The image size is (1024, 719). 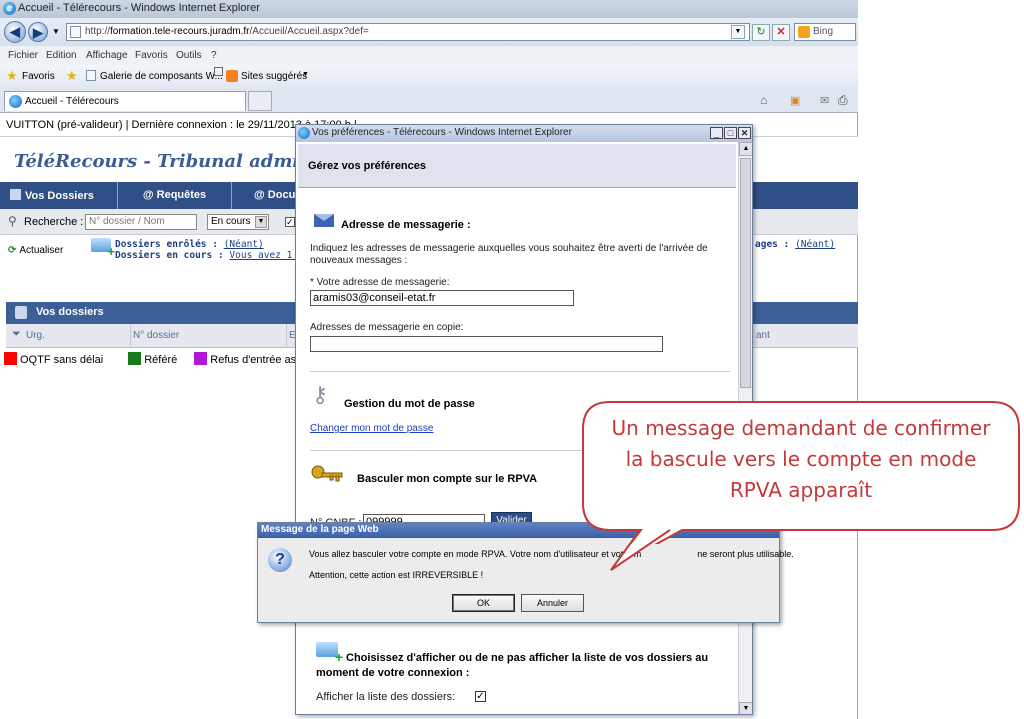 I want to click on home-icon: ⌂, so click(x=763, y=100).